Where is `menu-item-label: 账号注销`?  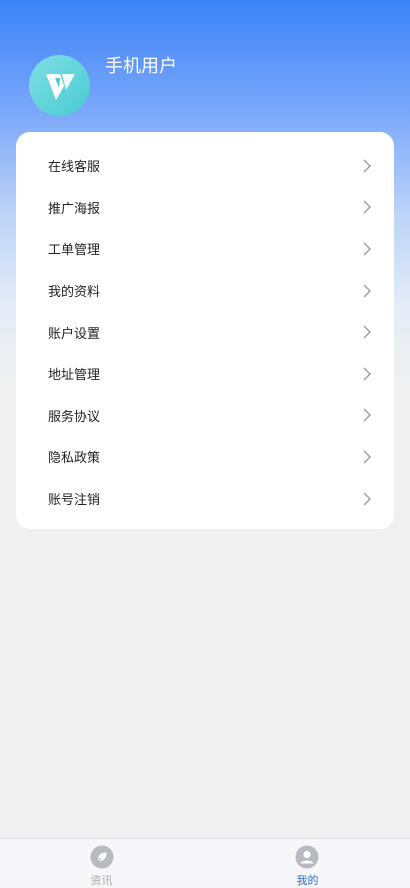
menu-item-label: 账号注销 is located at coordinates (74, 501).